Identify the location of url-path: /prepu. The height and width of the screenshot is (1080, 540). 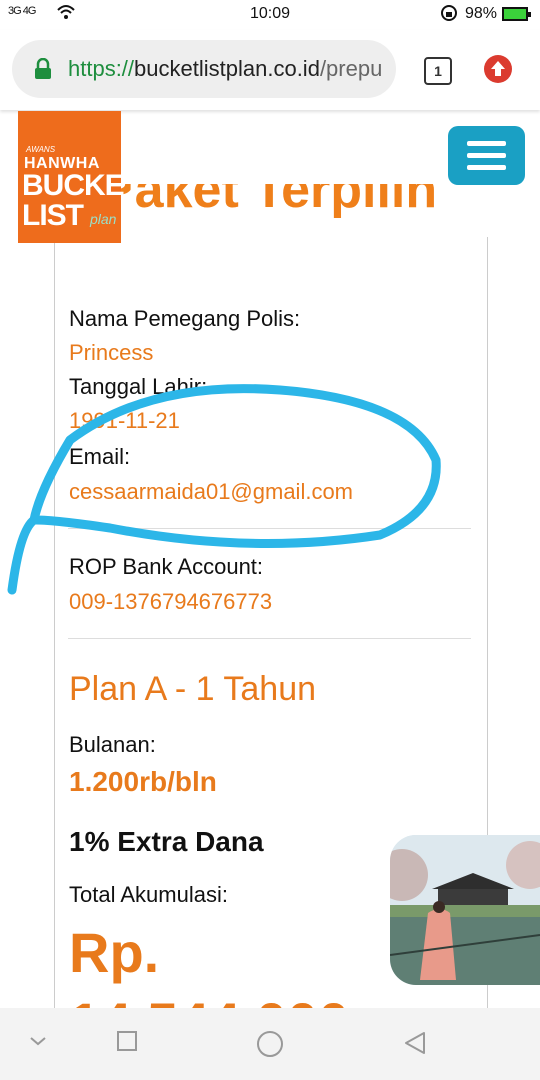
(351, 68).